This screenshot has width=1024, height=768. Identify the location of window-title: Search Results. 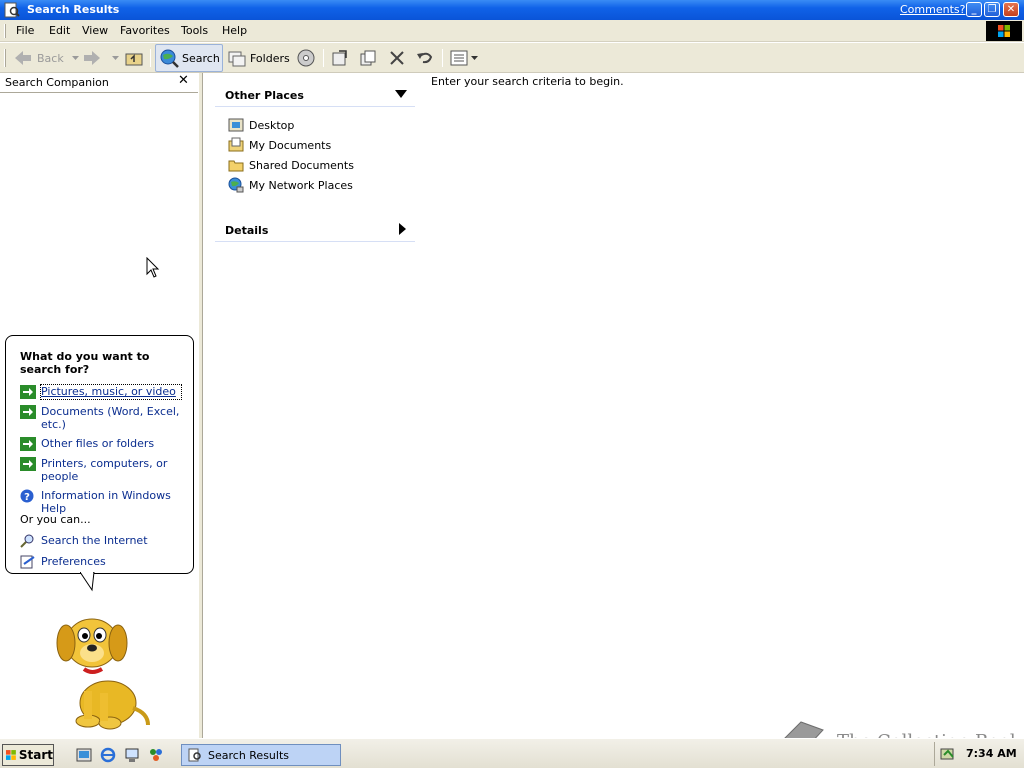
(73, 9).